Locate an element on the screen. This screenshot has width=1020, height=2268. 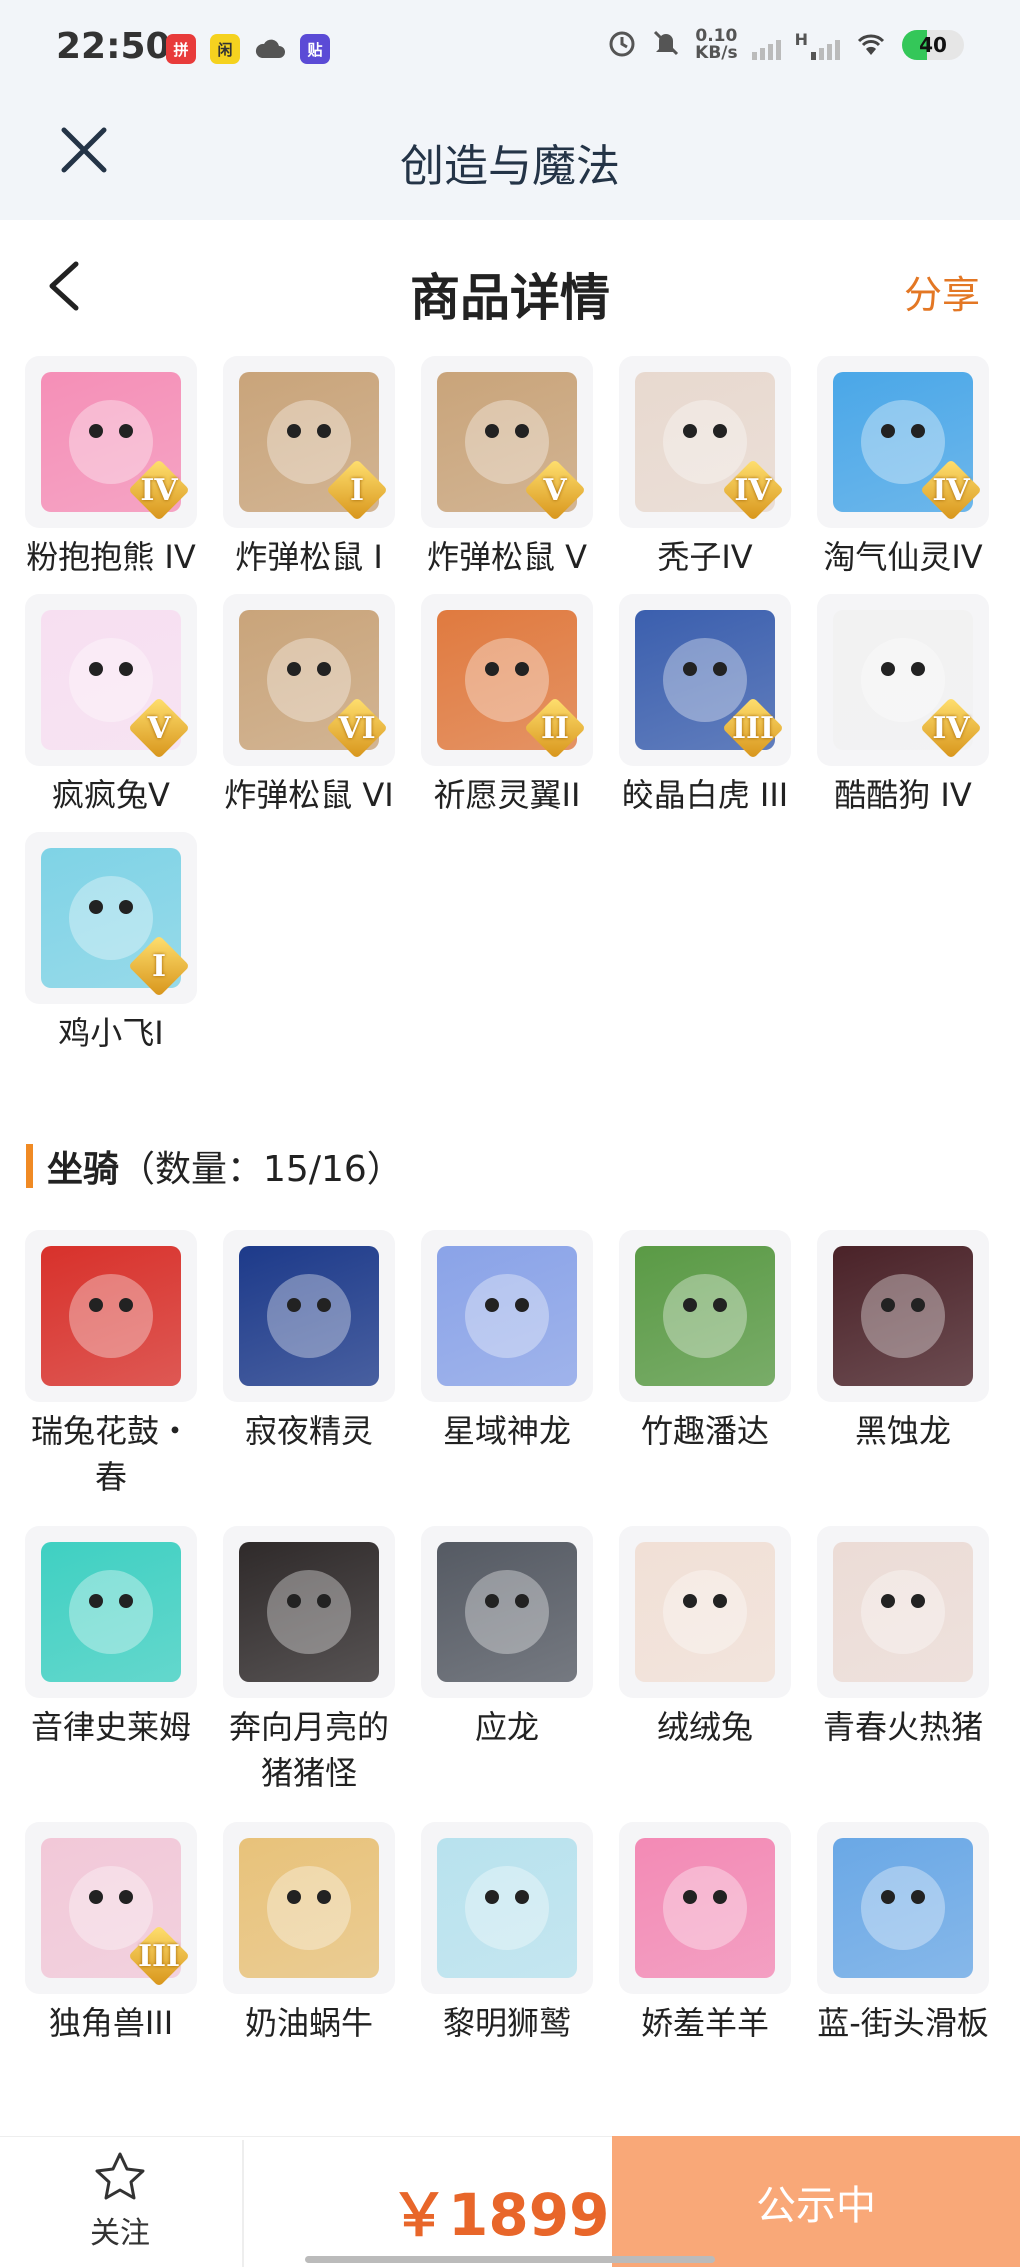
app-header: 创造与魔法 is located at coordinates (510, 160).